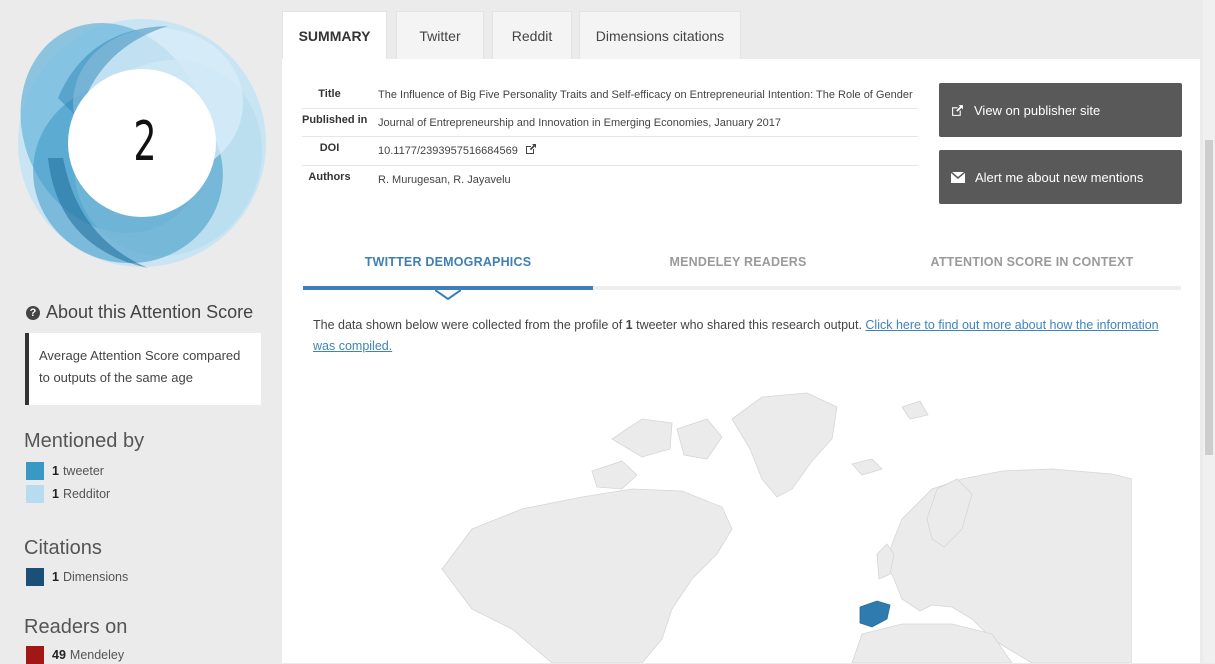  What do you see at coordinates (83, 471) in the screenshot?
I see `tweeter-label: tweeter` at bounding box center [83, 471].